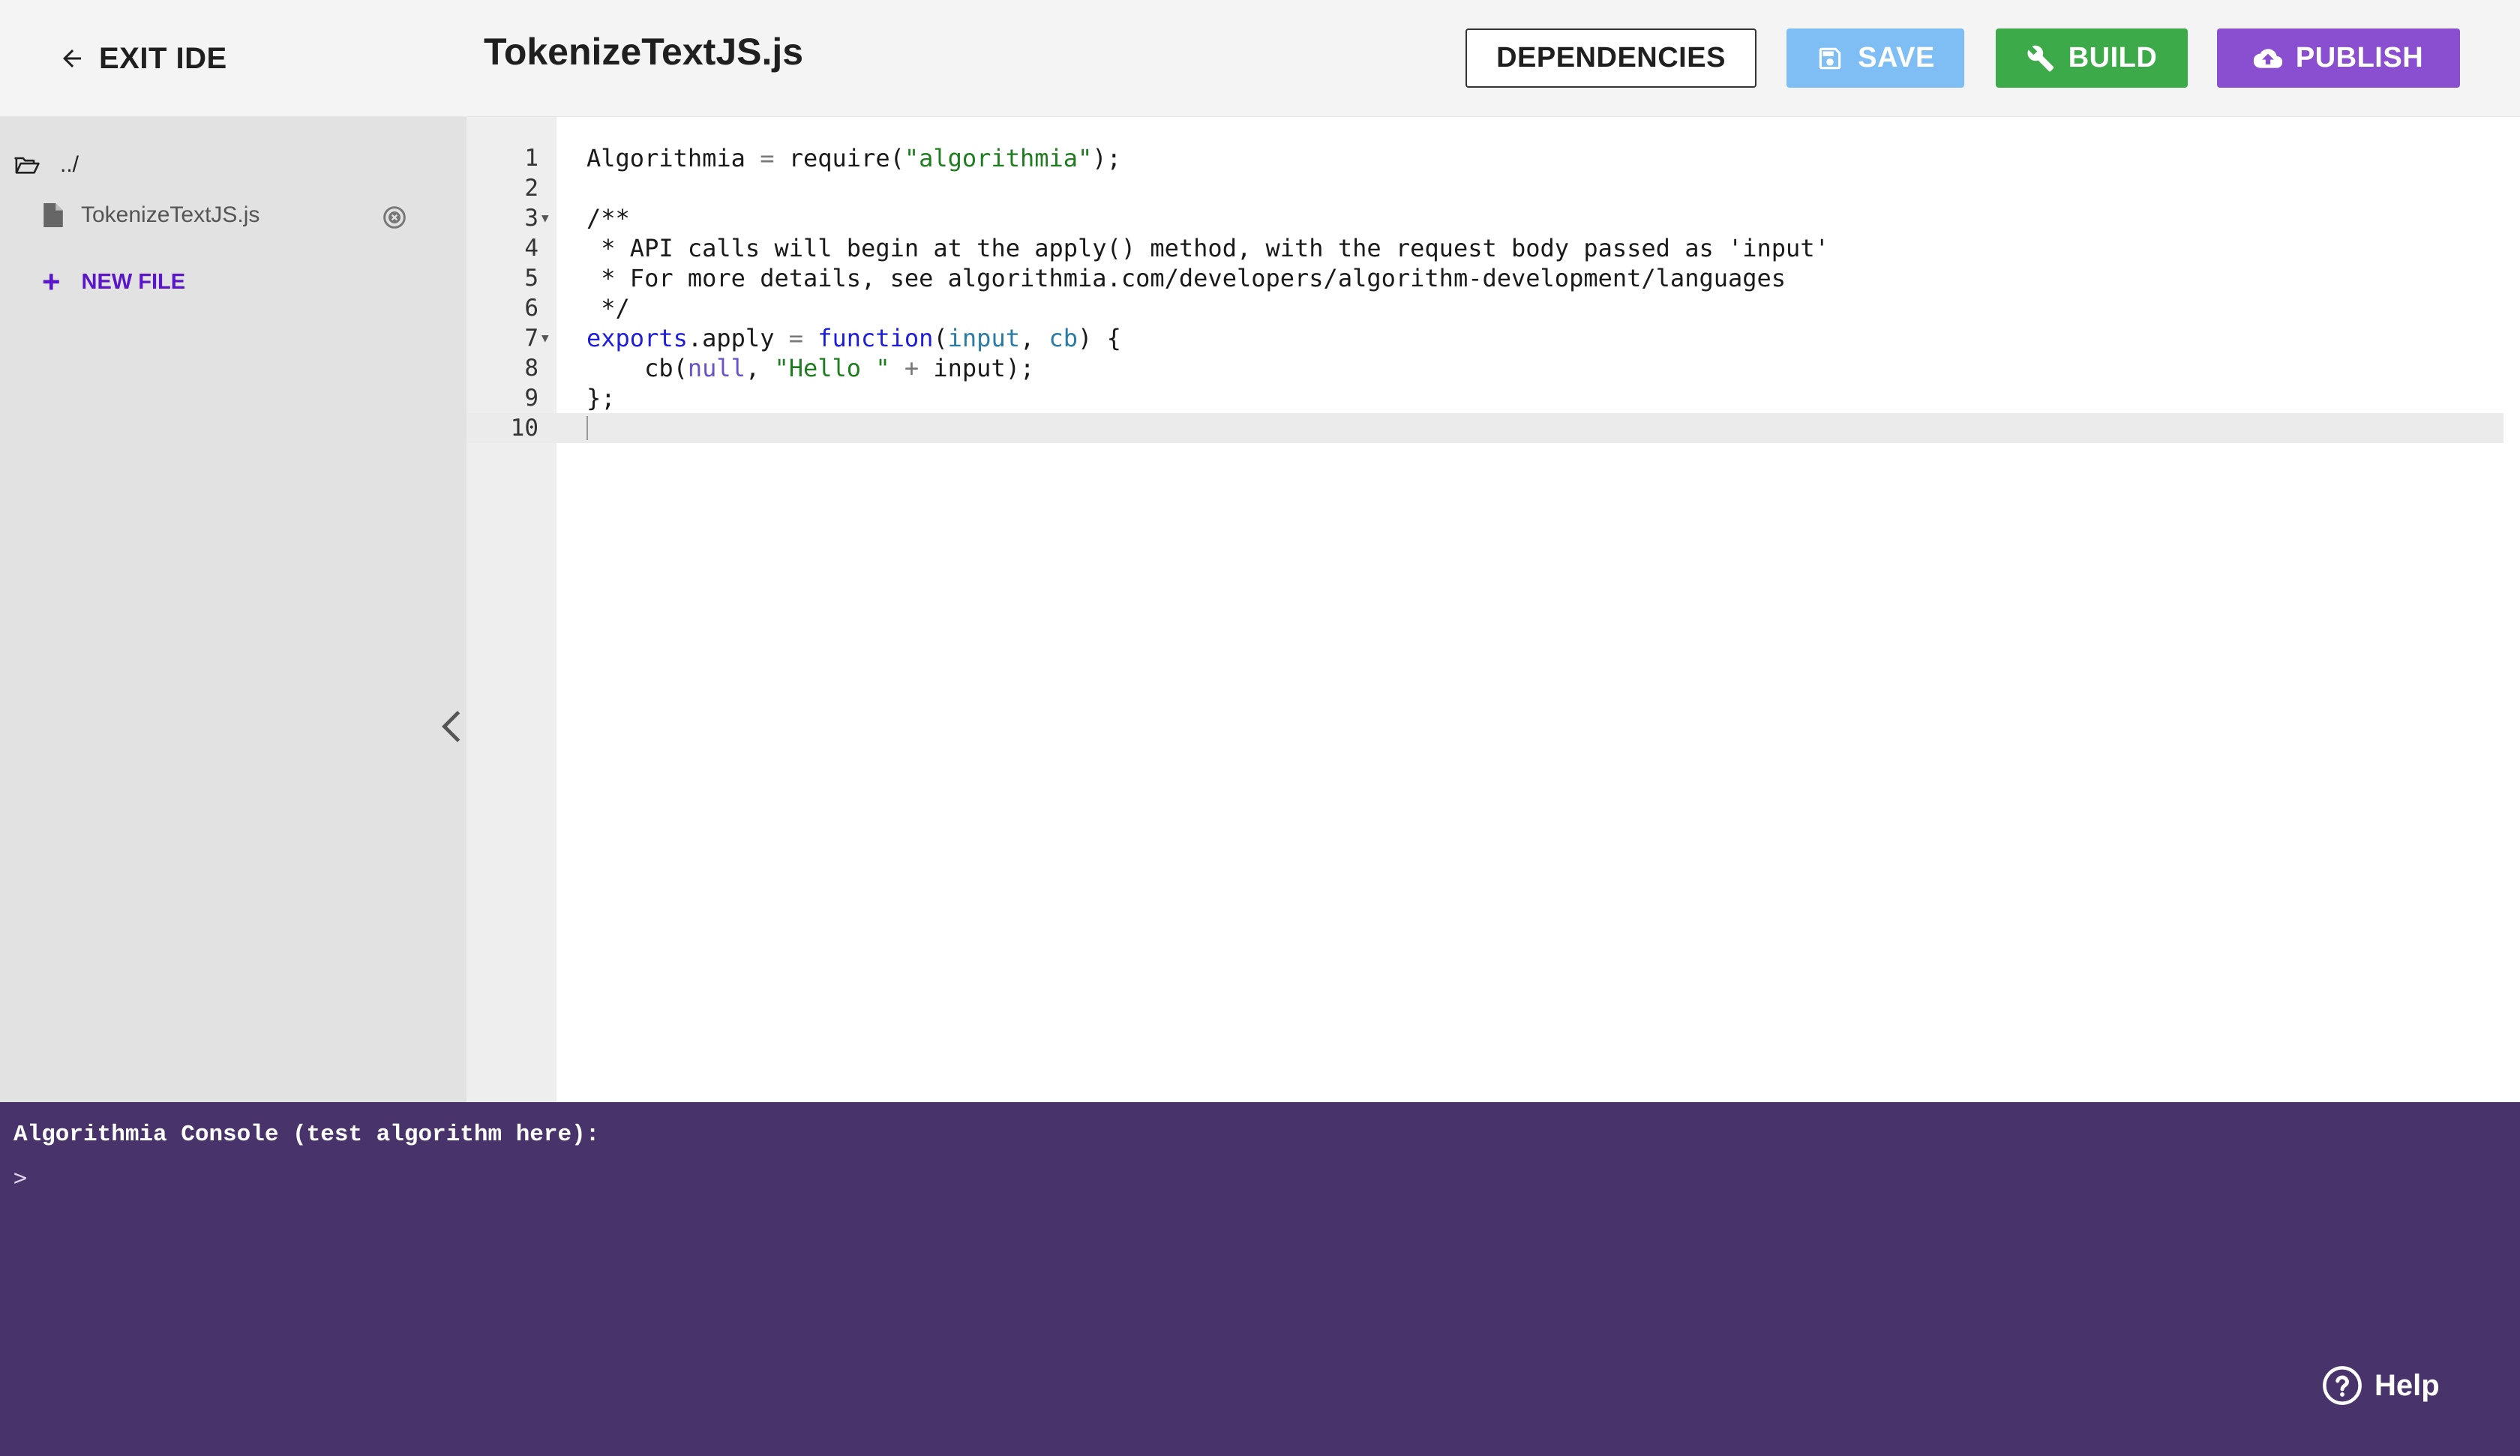 This screenshot has width=2520, height=1456. Describe the element at coordinates (1485, 218) in the screenshot. I see `code-line: 3 ▼ /**` at that location.